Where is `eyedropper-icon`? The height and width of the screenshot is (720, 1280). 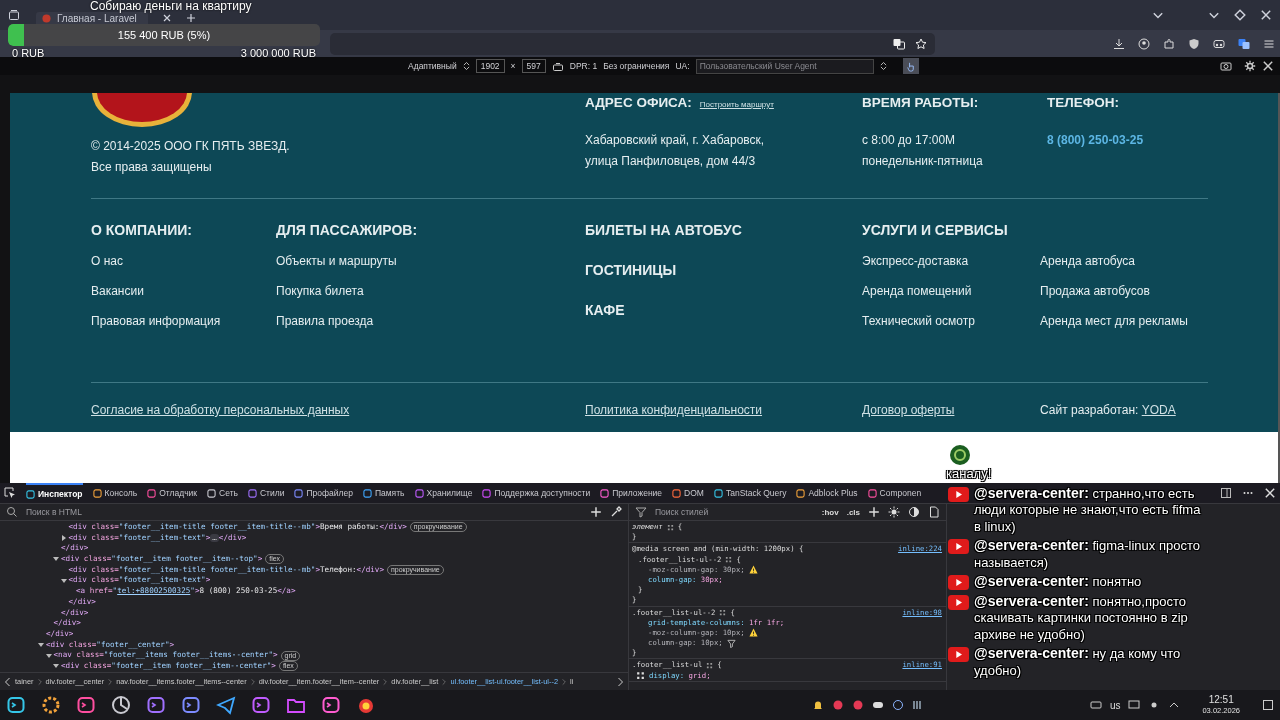
eyedropper-icon is located at coordinates (616, 512).